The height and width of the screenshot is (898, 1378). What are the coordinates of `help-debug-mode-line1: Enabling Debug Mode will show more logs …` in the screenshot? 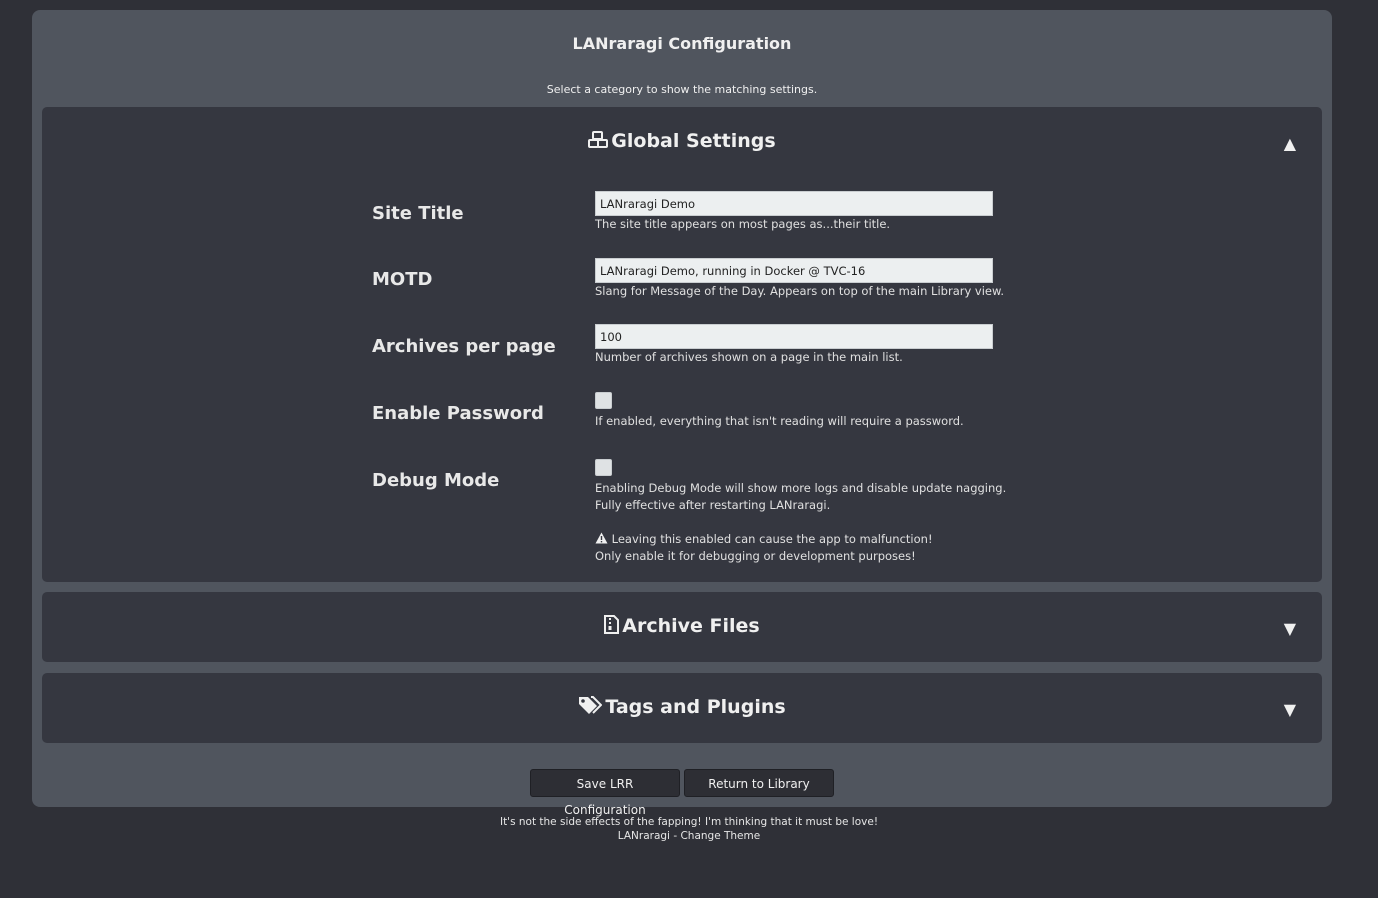 It's located at (801, 488).